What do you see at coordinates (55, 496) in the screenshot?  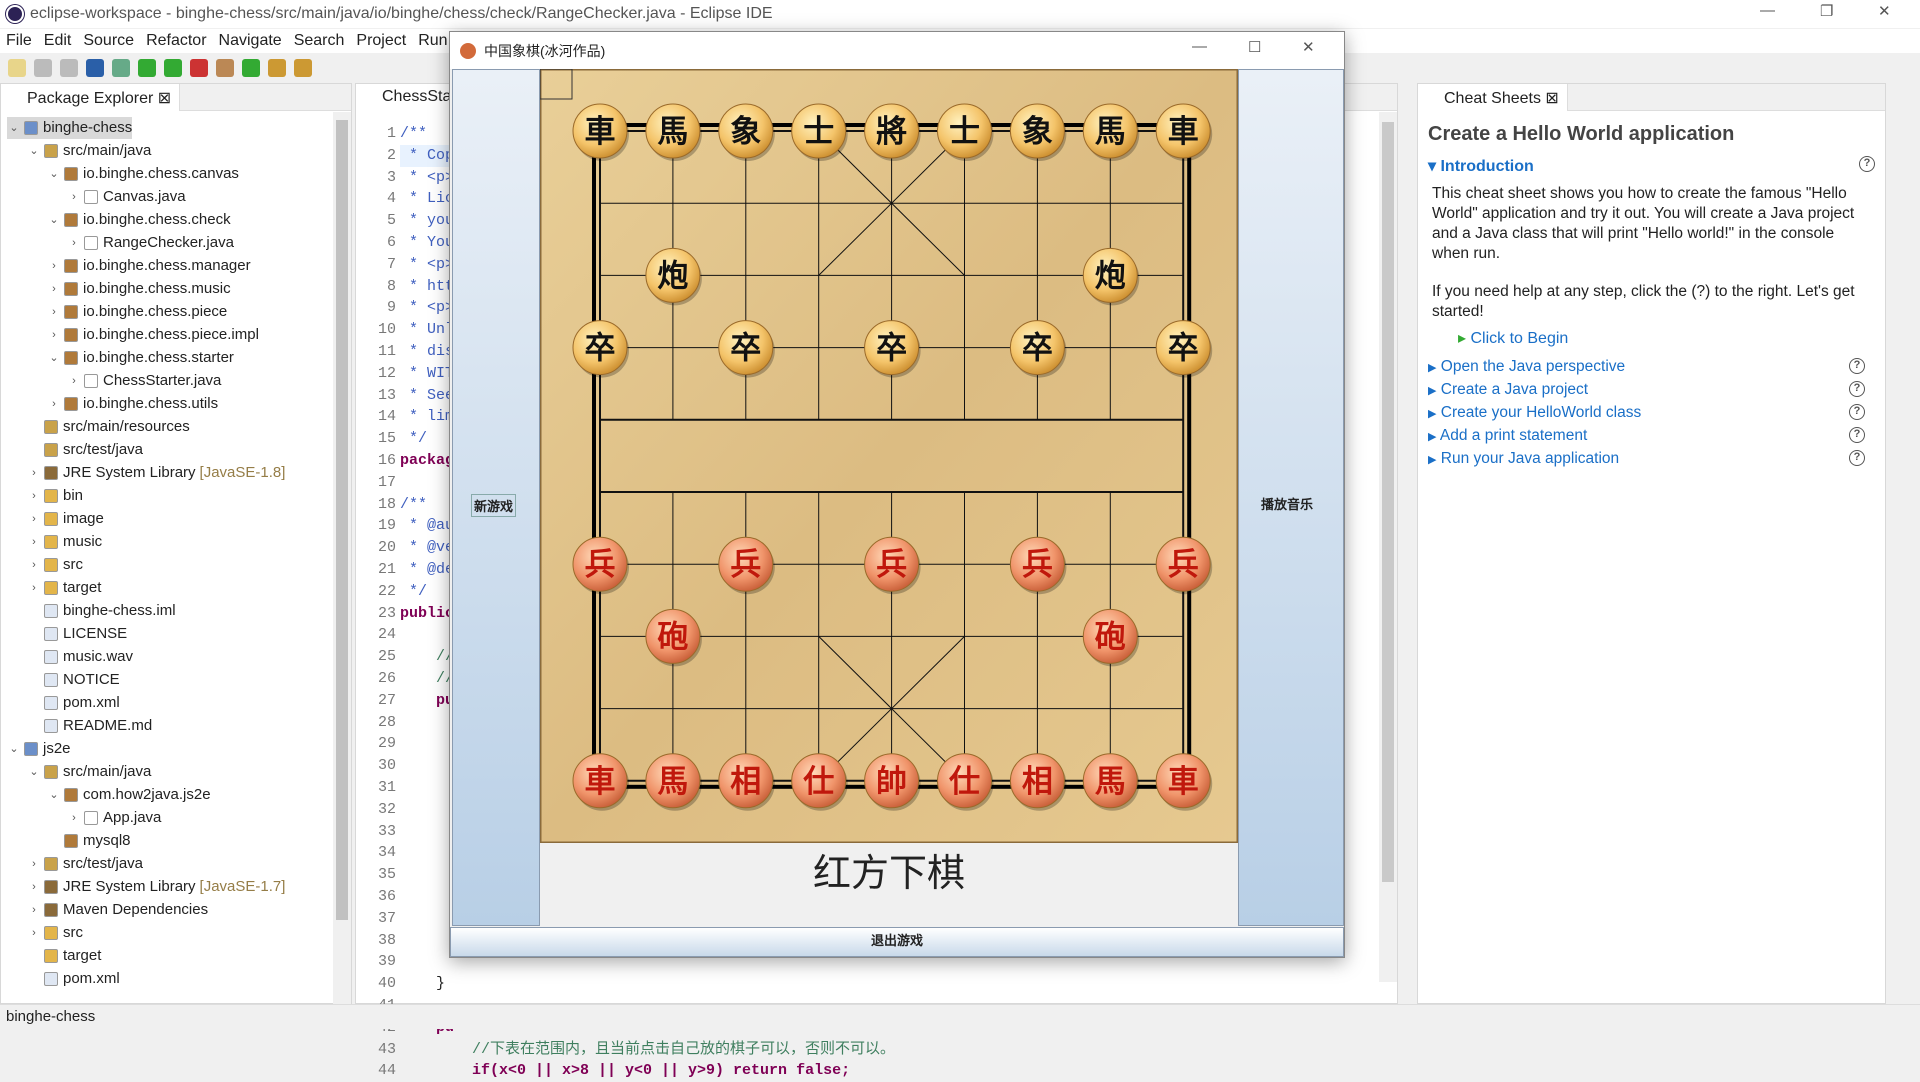 I see `tree-item: › bin` at bounding box center [55, 496].